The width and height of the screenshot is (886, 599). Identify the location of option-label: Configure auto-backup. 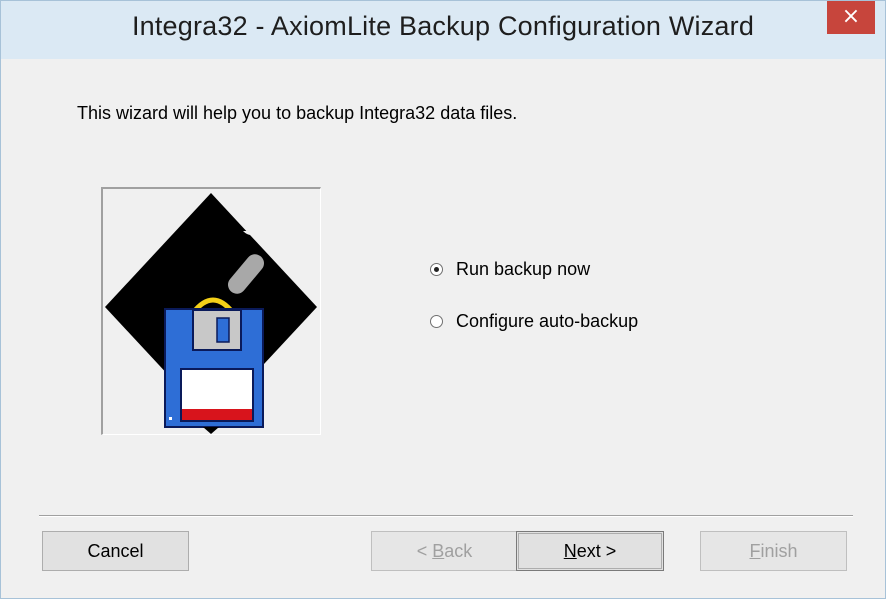
(547, 321).